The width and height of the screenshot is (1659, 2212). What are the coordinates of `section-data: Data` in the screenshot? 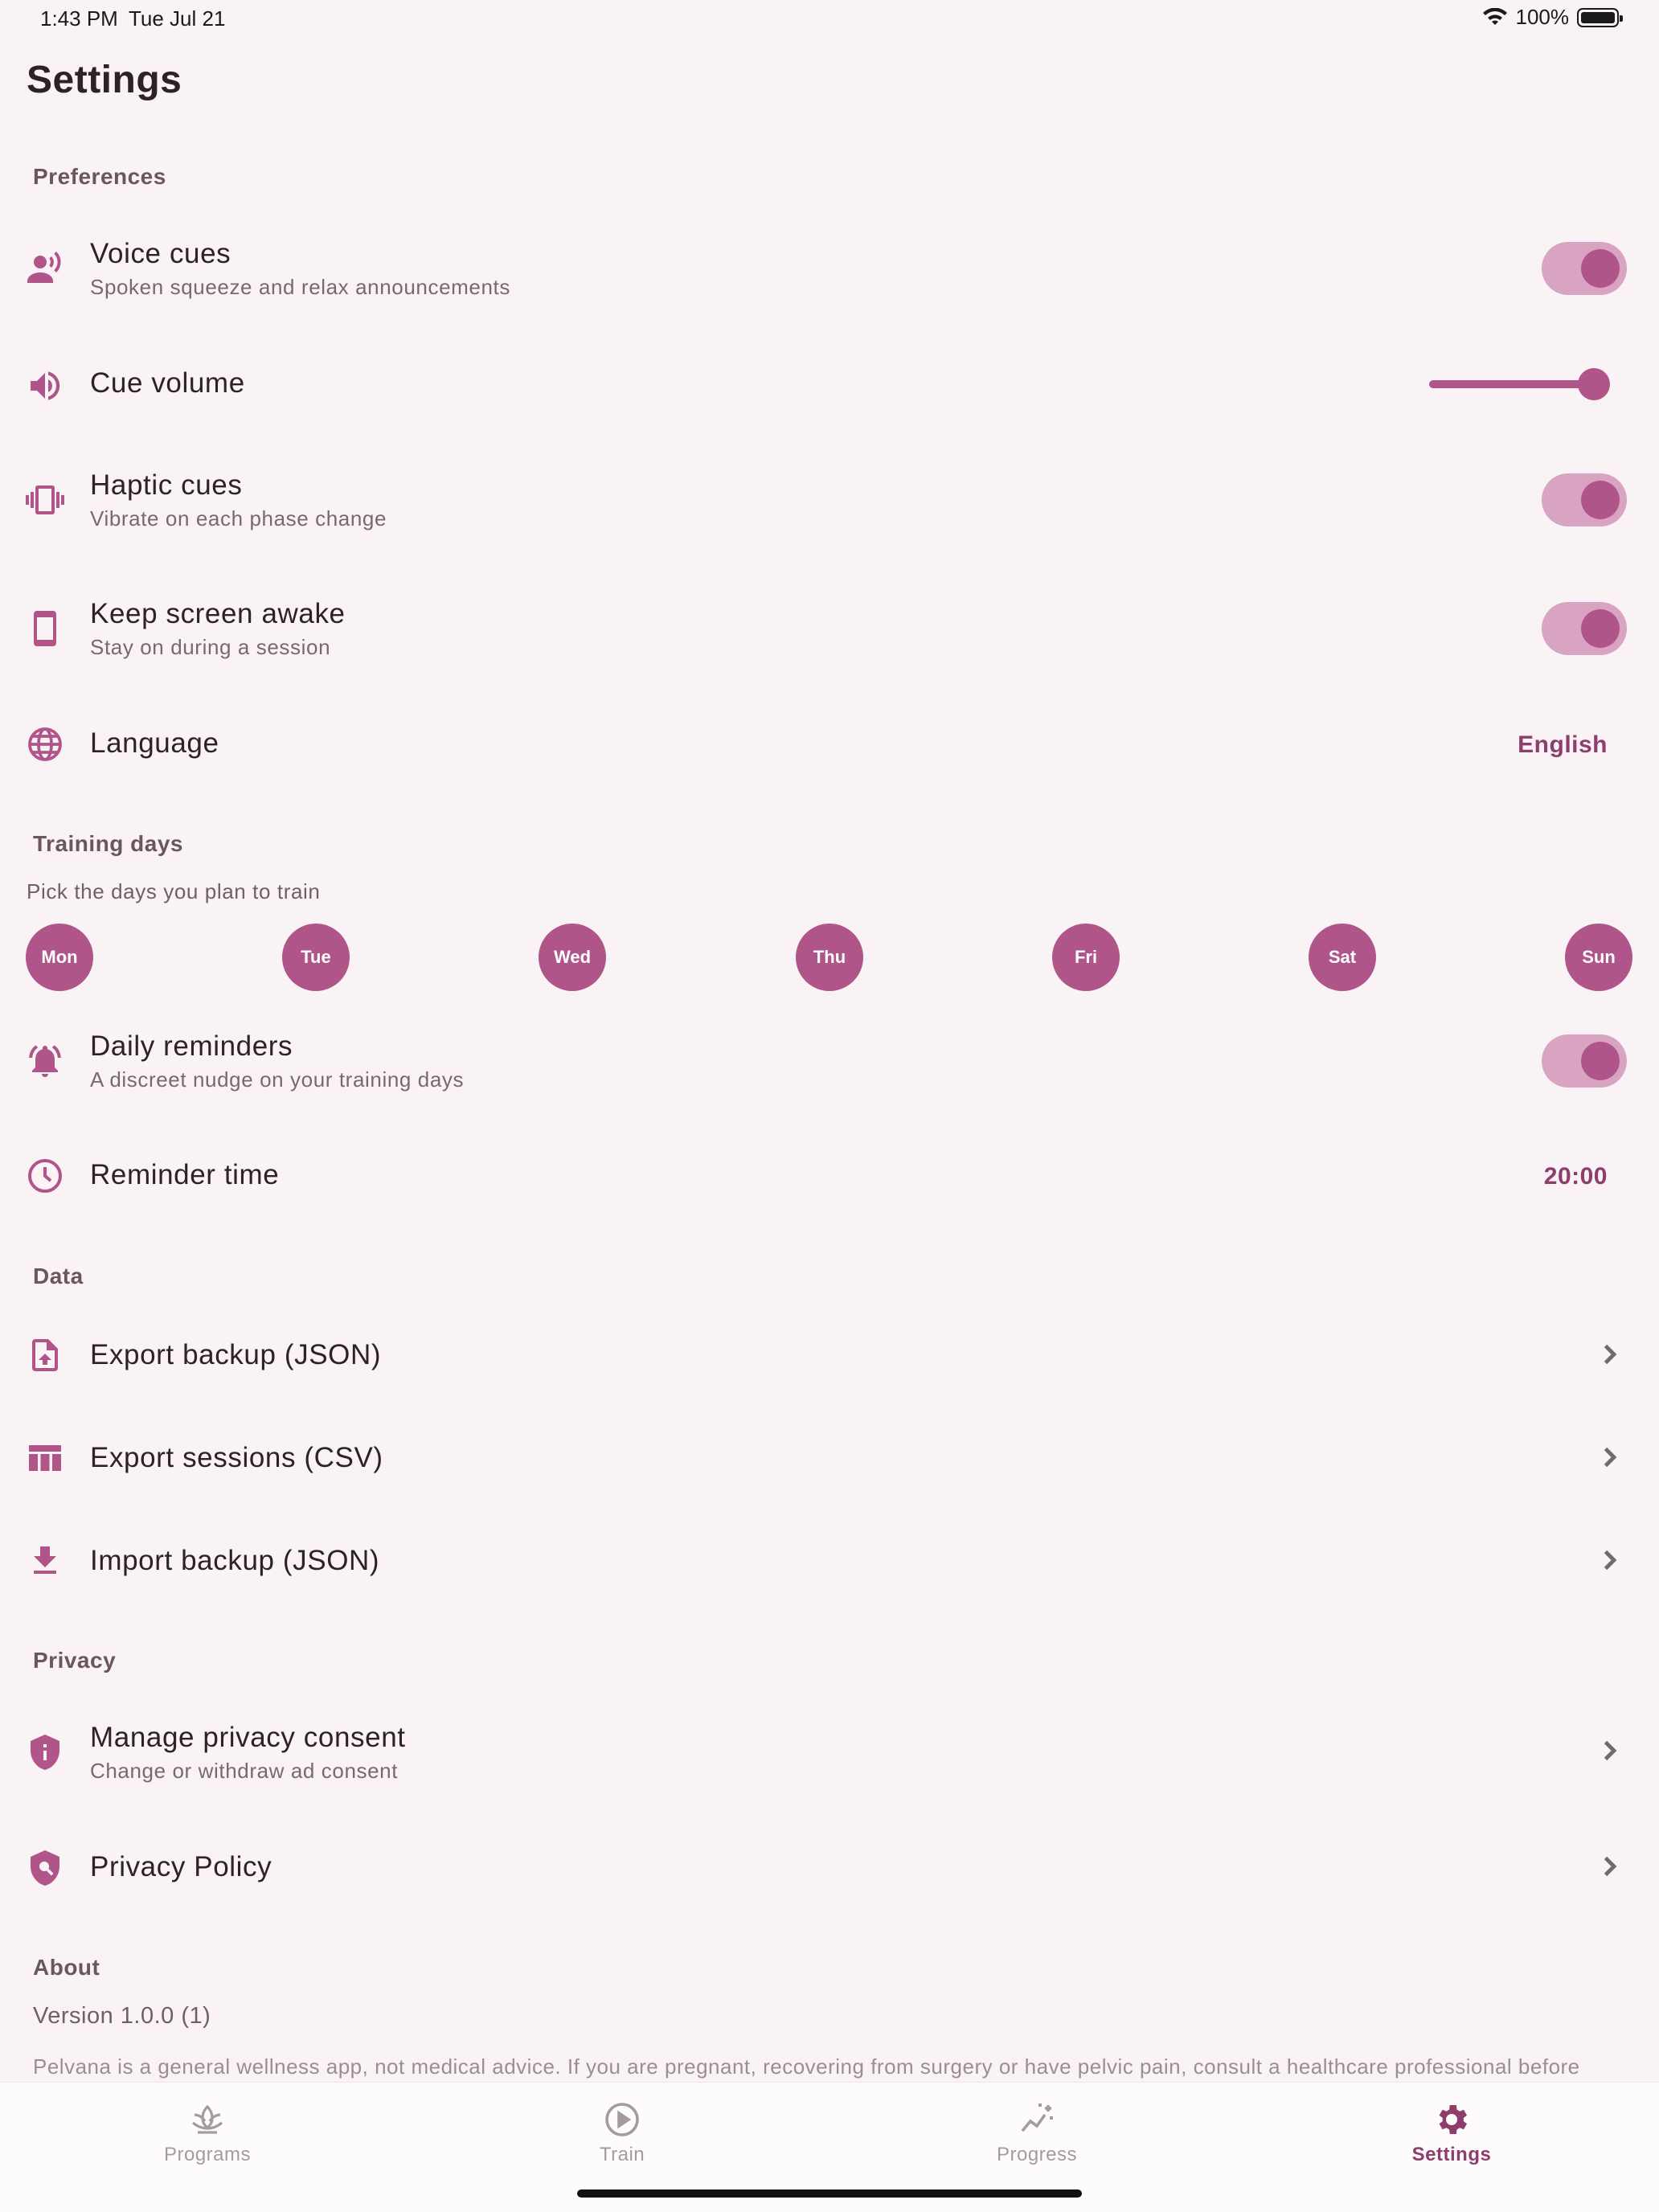 It's located at (58, 1276).